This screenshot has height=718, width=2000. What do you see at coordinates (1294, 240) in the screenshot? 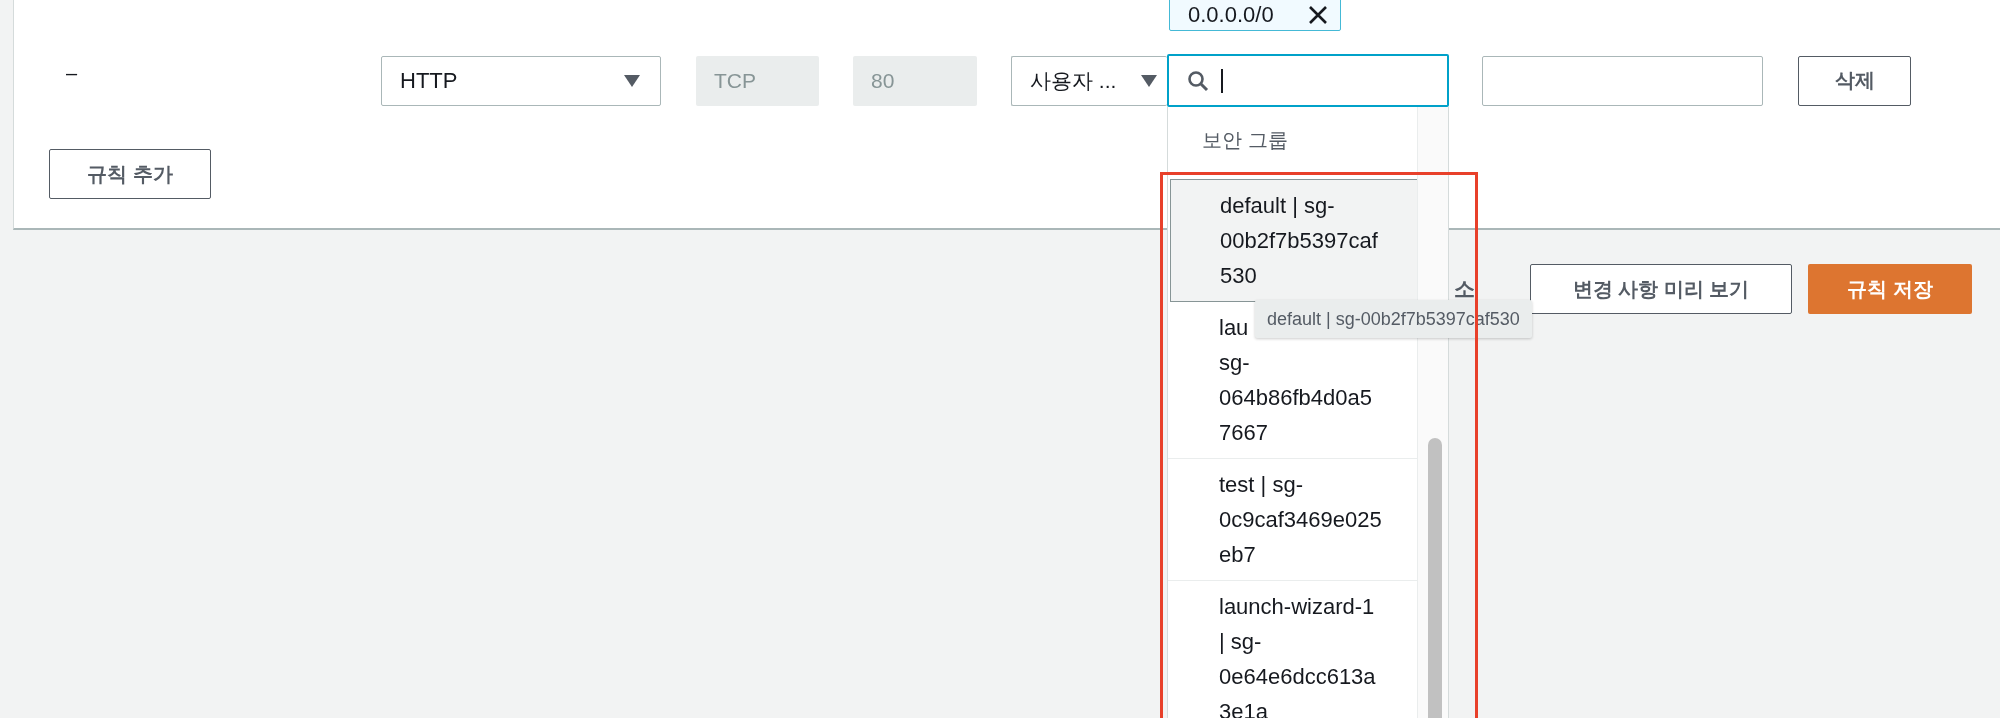
I see `dropdown-option: default | sg- 00b2f7b5397caf 530` at bounding box center [1294, 240].